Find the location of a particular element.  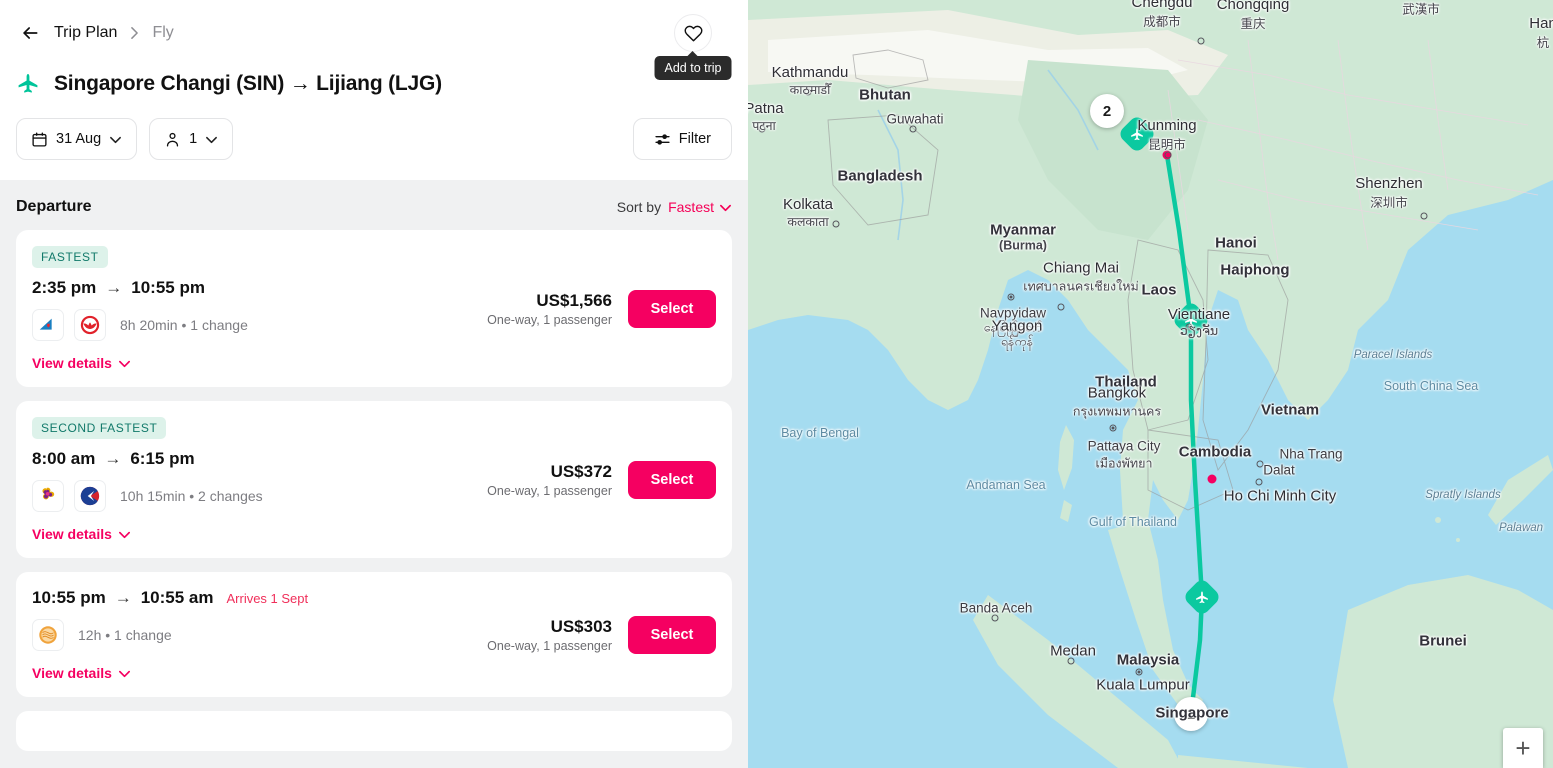

chevron-right-icon is located at coordinates (135, 33).